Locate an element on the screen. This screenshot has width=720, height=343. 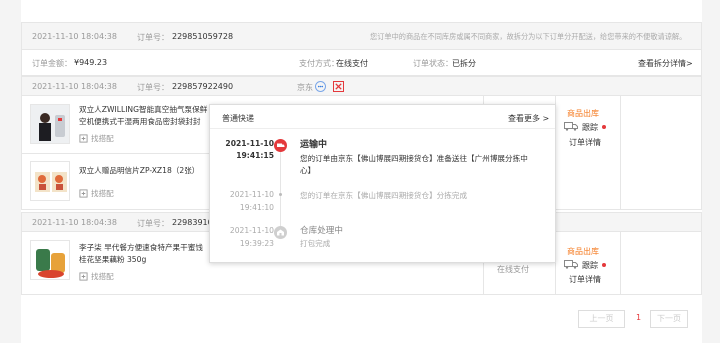
sub-order-header: 2021-11-10 18:04:38 订单号： 229857922490 京东 is located at coordinates (361, 86).